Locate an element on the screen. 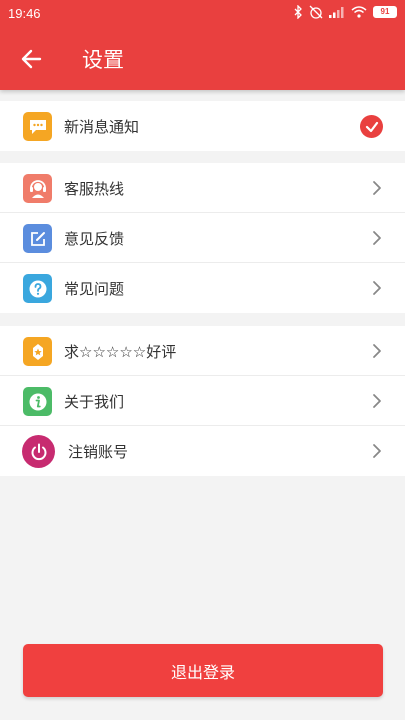  star-icon is located at coordinates (37, 351).